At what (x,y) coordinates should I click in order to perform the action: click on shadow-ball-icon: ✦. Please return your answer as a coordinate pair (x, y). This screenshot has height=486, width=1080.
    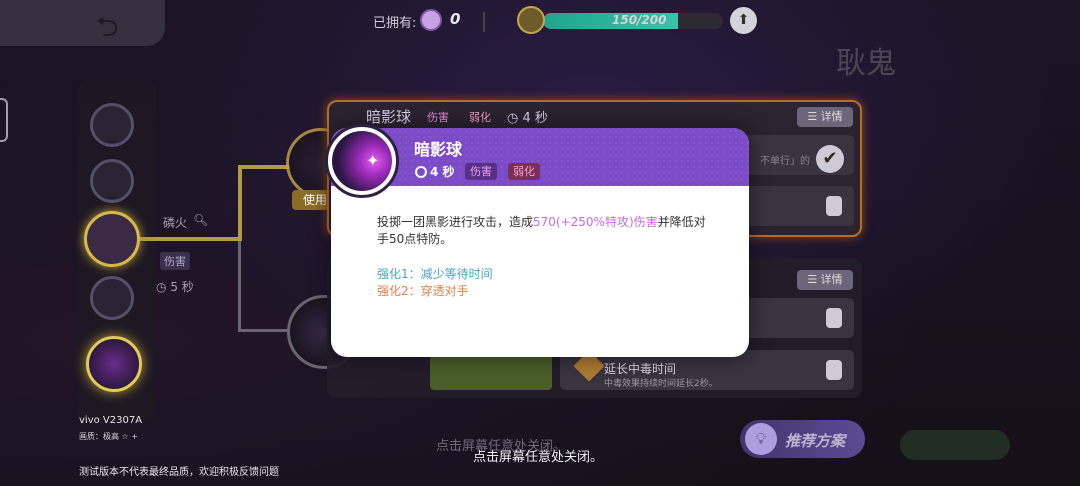
    Looking at the image, I should click on (362, 161).